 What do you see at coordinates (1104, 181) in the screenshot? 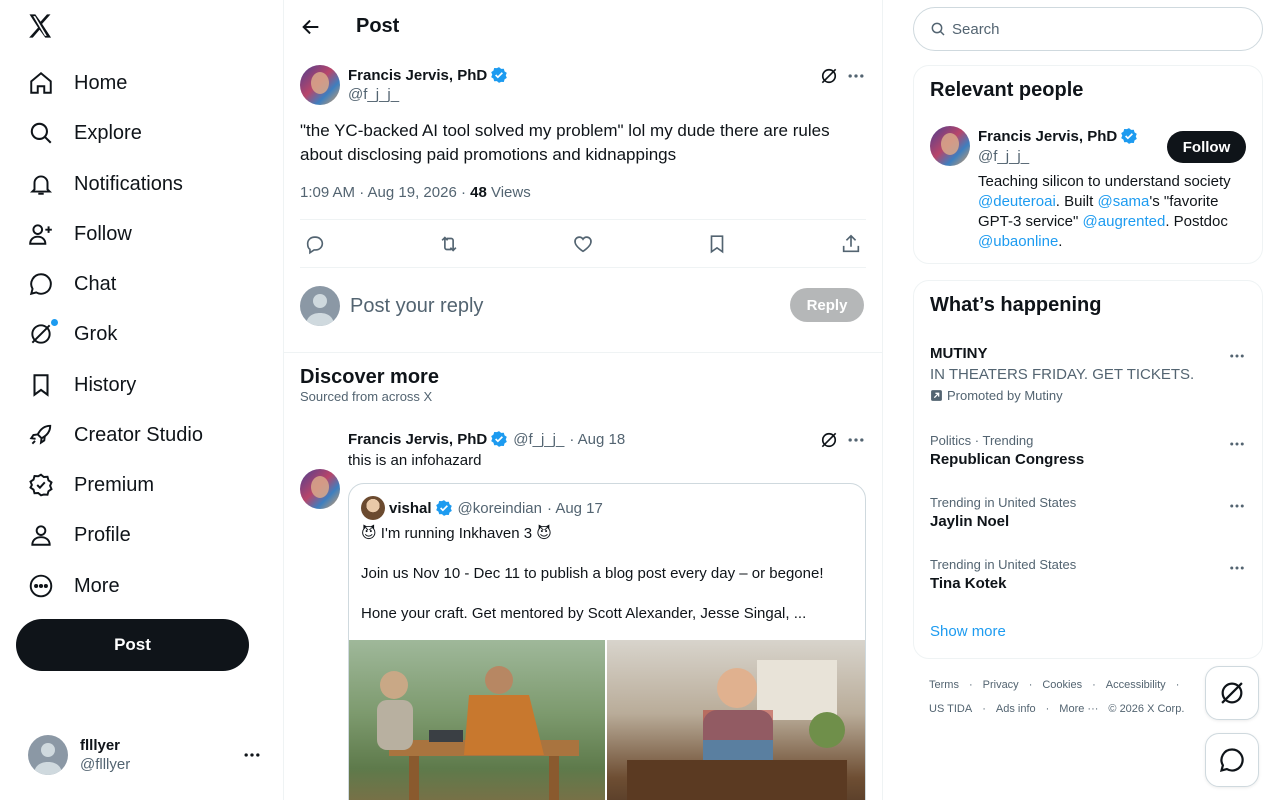
I see `bio-text: Teaching silicon to understand society` at bounding box center [1104, 181].